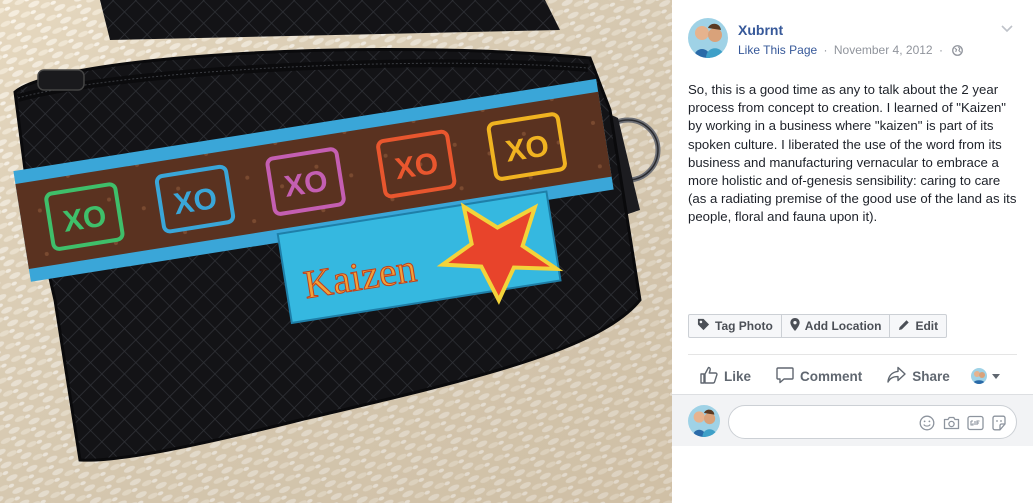 The height and width of the screenshot is (503, 1033). I want to click on edit-button: Edit, so click(918, 326).